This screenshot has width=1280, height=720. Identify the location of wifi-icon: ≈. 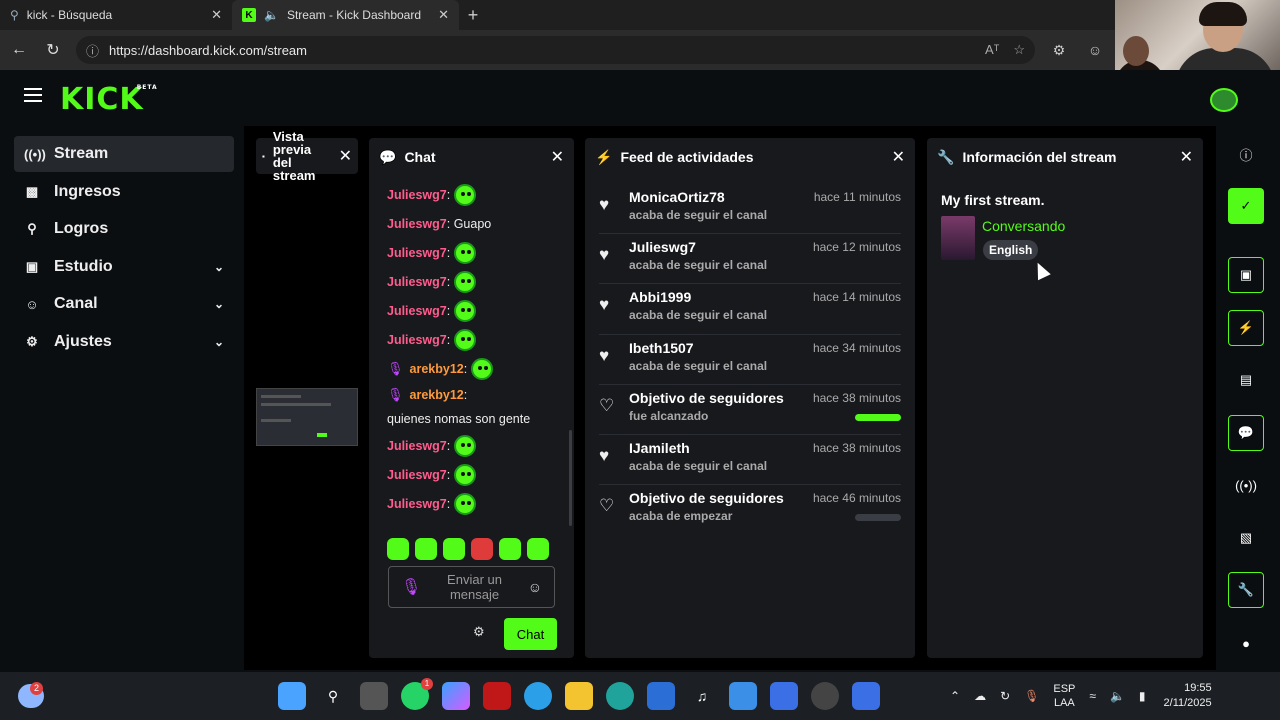
(1092, 696).